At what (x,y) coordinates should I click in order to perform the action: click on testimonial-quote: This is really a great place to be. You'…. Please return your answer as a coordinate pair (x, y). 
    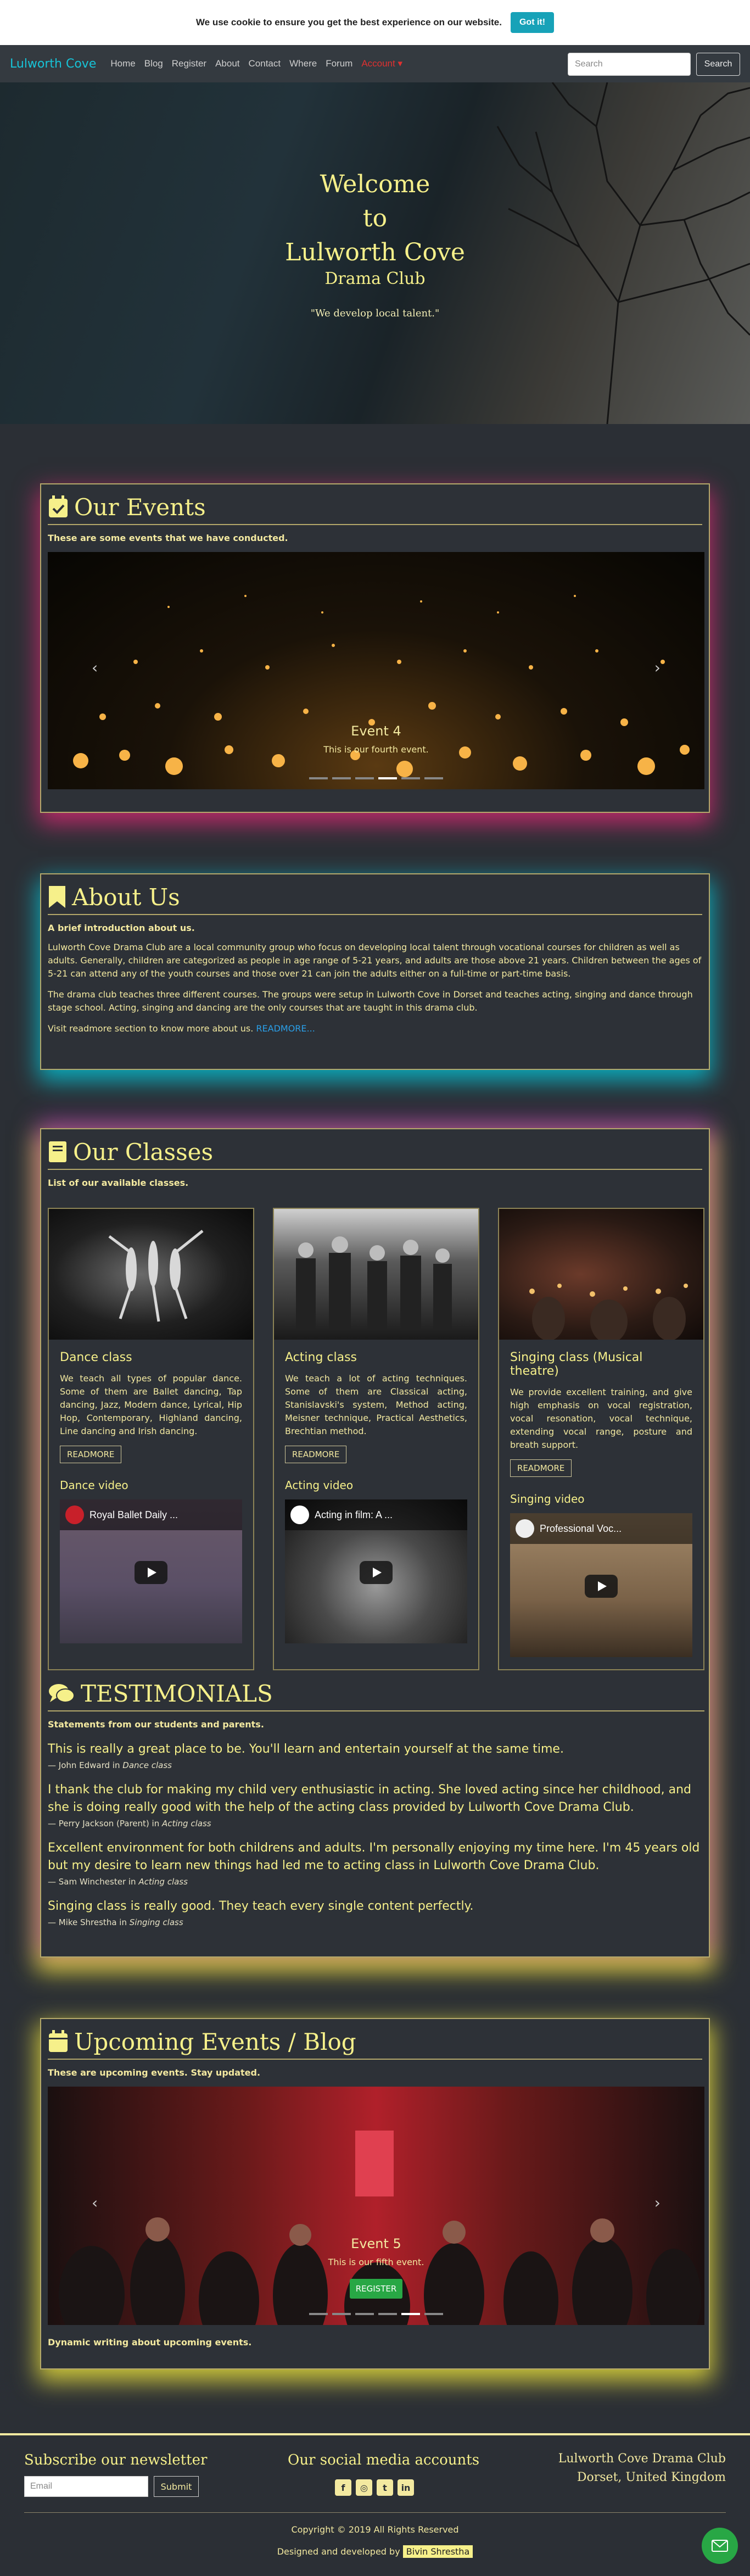
    Looking at the image, I should click on (306, 1749).